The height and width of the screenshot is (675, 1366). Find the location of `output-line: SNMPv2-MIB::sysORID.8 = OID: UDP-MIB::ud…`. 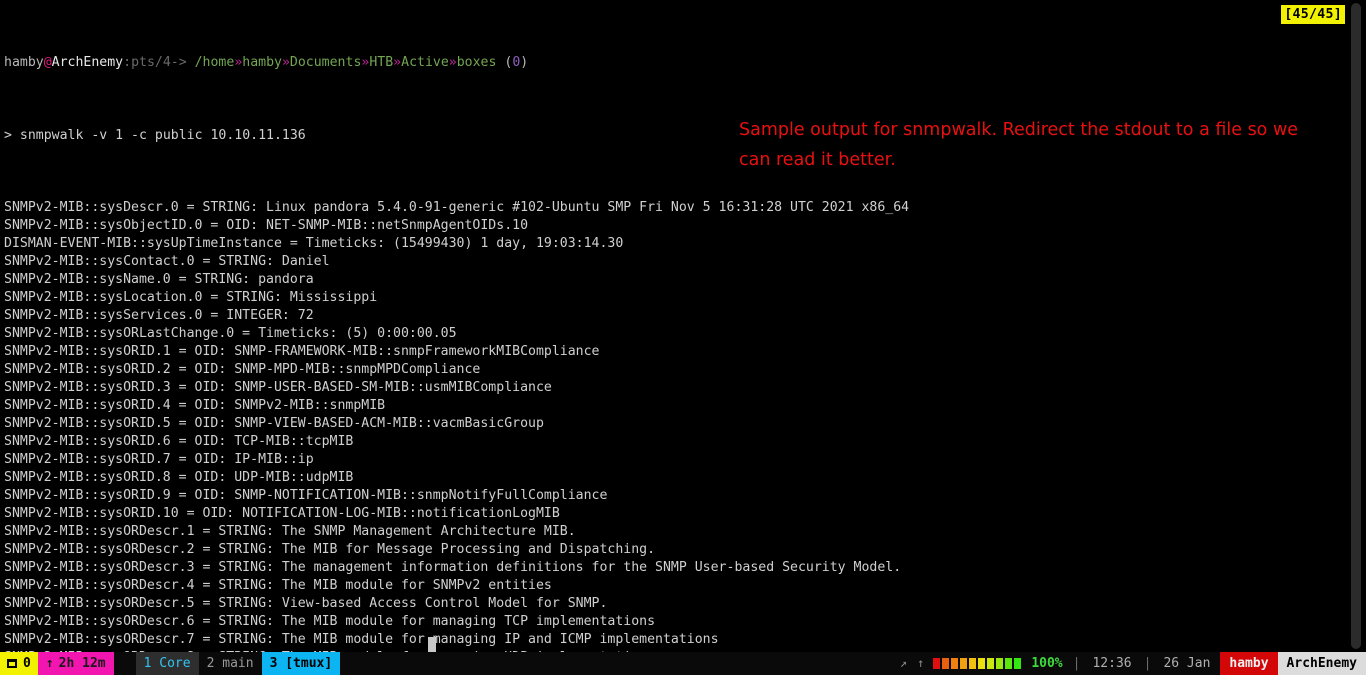

output-line: SNMPv2-MIB::sysORID.8 = OID: UDP-MIB::ud… is located at coordinates (179, 477).